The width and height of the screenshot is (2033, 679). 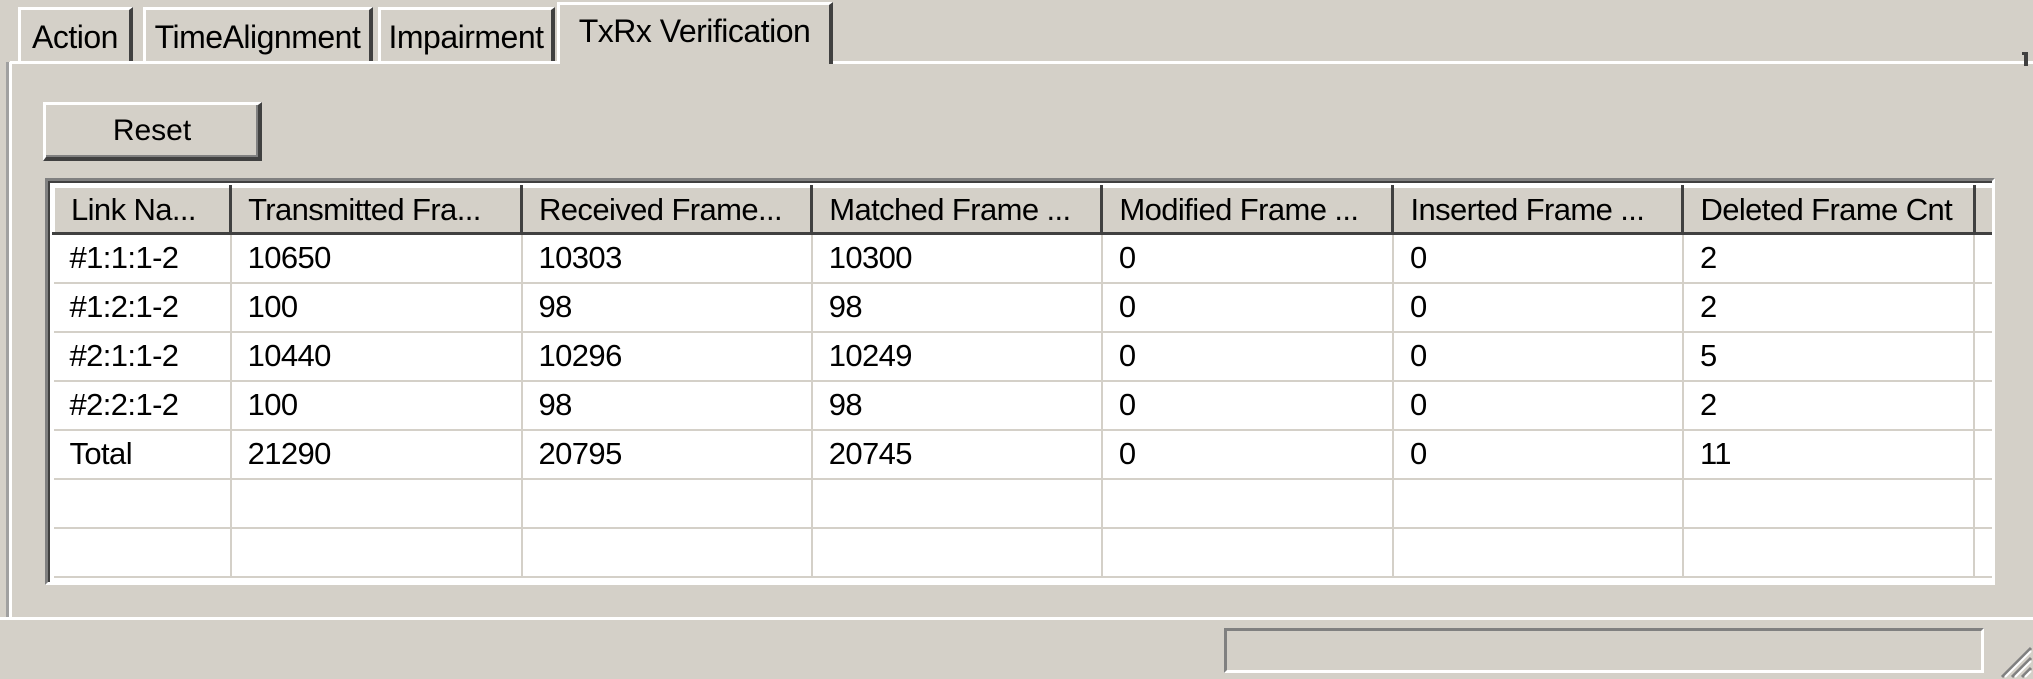 What do you see at coordinates (2015, 654) in the screenshot?
I see `resize-grip-icon` at bounding box center [2015, 654].